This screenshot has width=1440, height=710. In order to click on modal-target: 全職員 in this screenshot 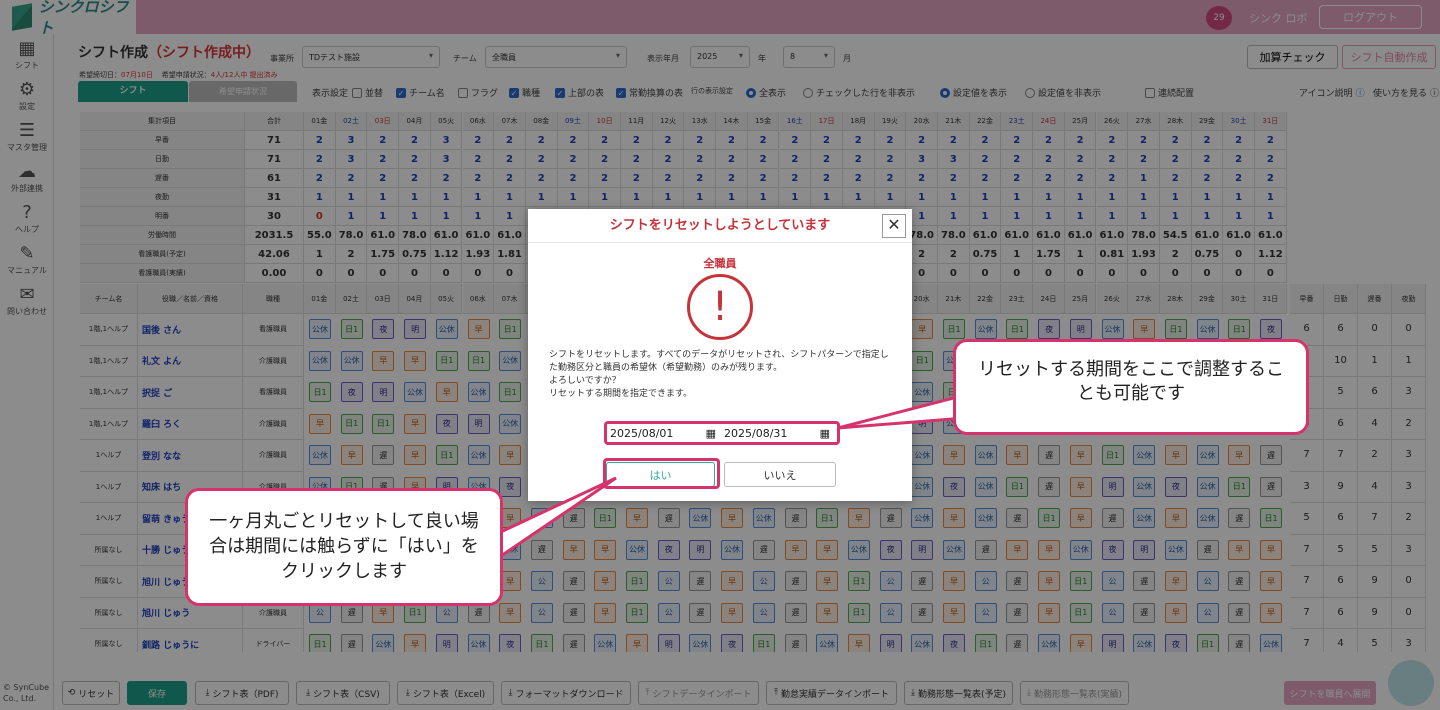, I will do `click(720, 263)`.